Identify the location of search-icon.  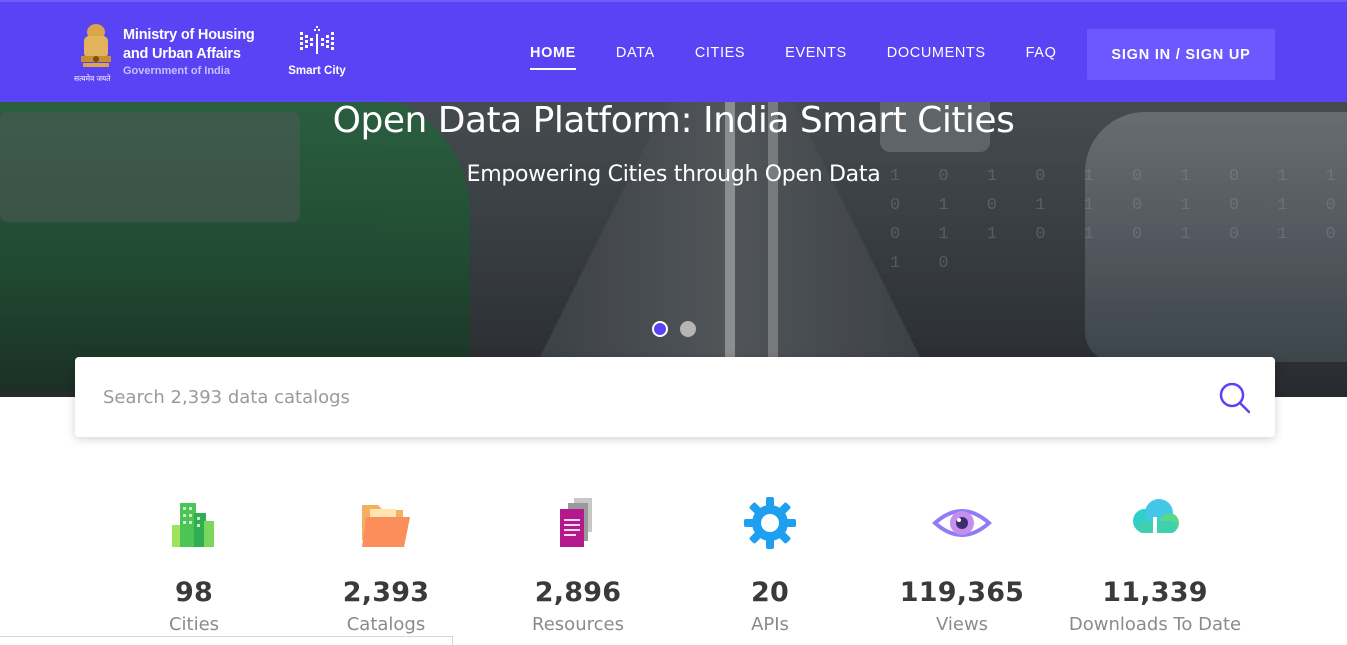
(1235, 398).